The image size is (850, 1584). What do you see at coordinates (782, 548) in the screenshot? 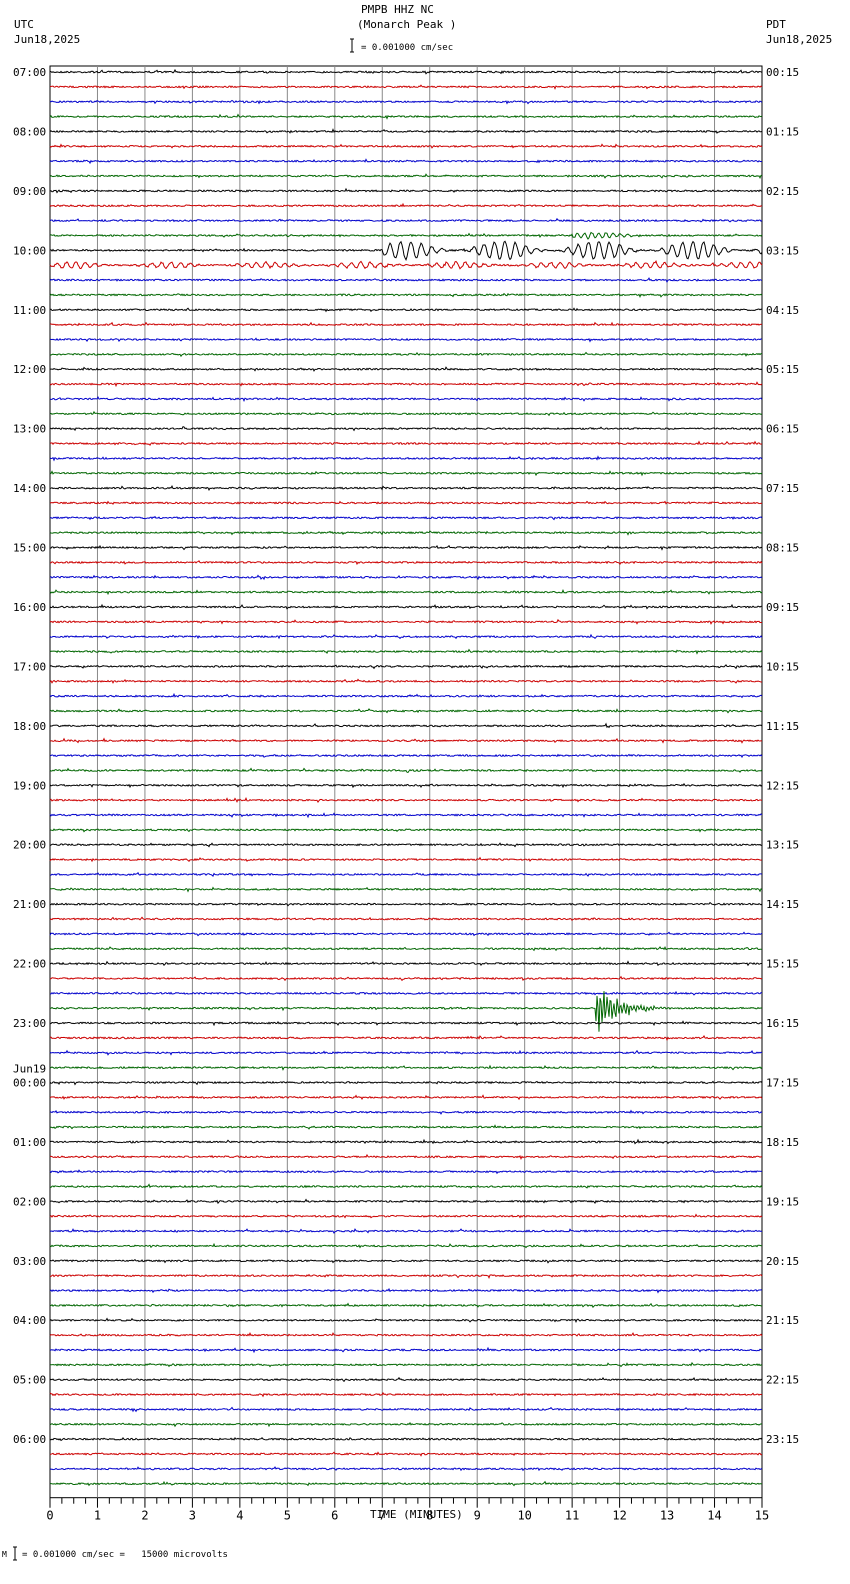
I see `pdt-hour-label: 08:15` at bounding box center [782, 548].